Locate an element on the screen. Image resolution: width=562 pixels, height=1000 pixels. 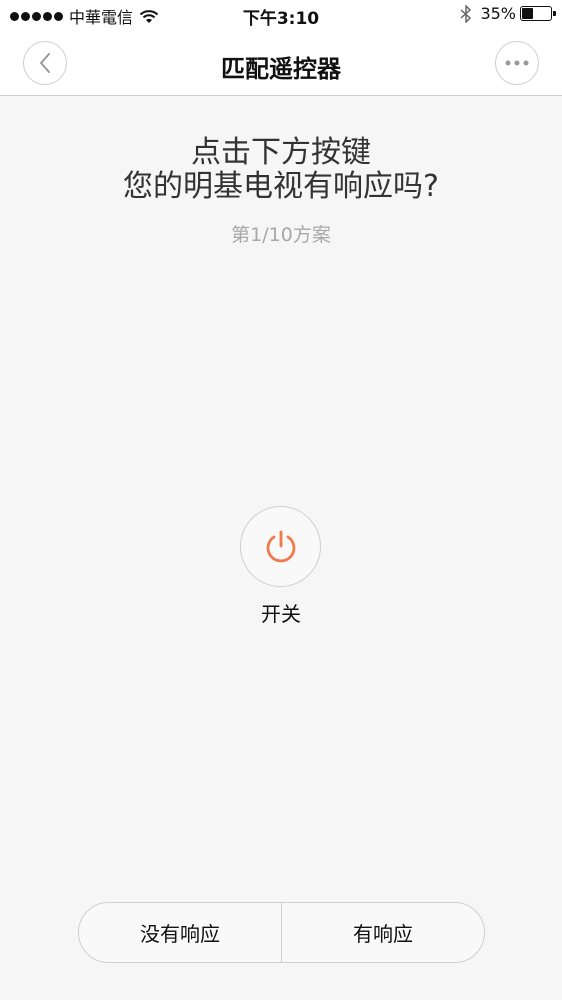
instruction-text: 点击下方按键 您的明基电视有响应吗? is located at coordinates (281, 170).